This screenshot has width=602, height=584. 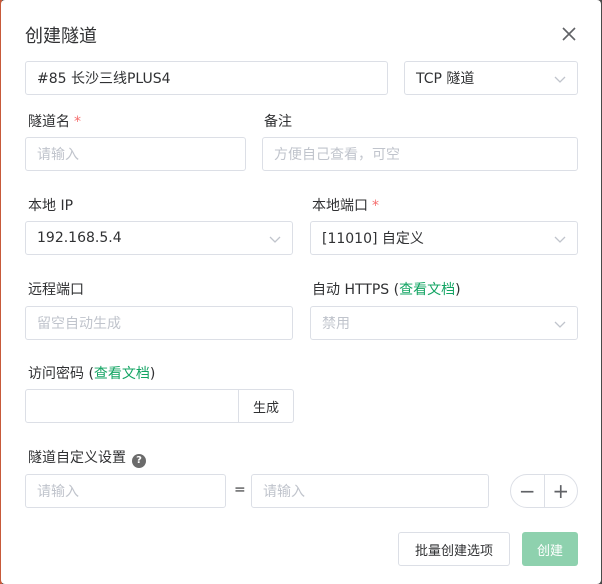 I want to click on tunnel-name-input: 请输入, so click(x=135, y=154).